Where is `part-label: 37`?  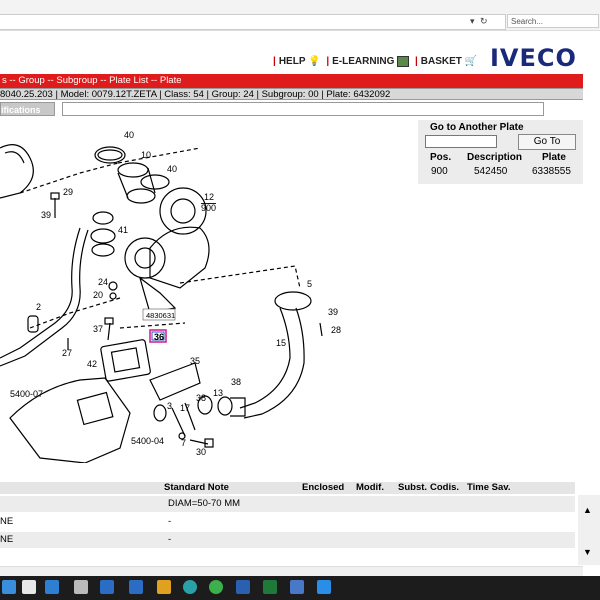
part-label: 37 is located at coordinates (98, 329).